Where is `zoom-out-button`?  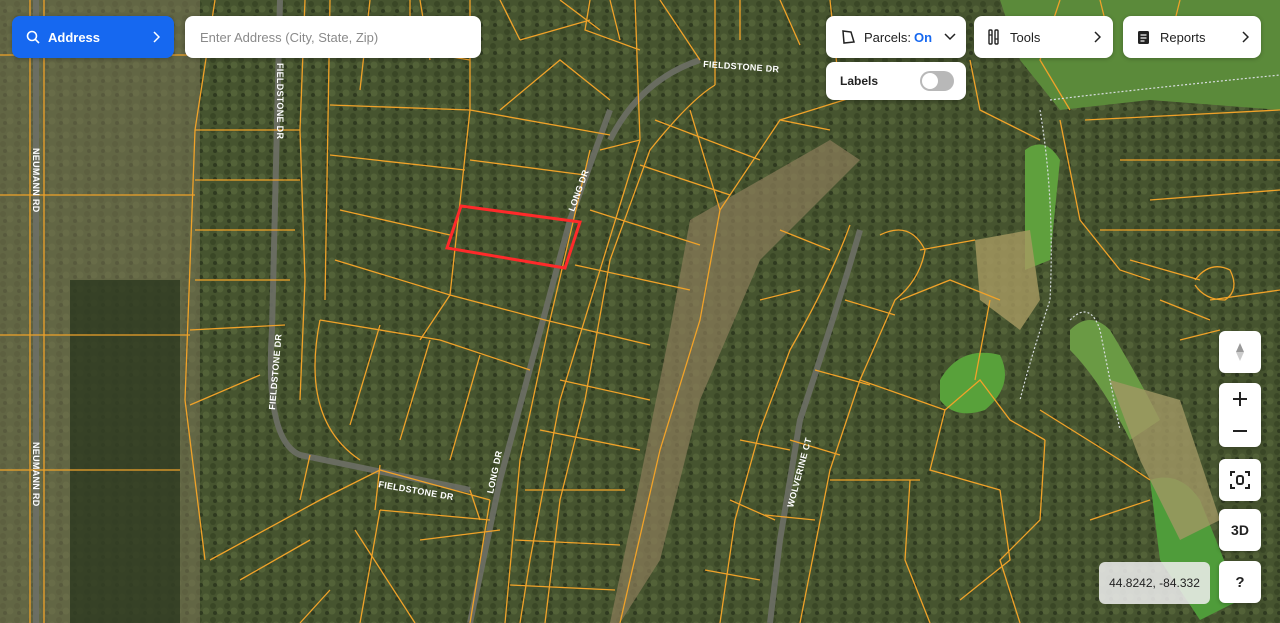
zoom-out-button is located at coordinates (1240, 431).